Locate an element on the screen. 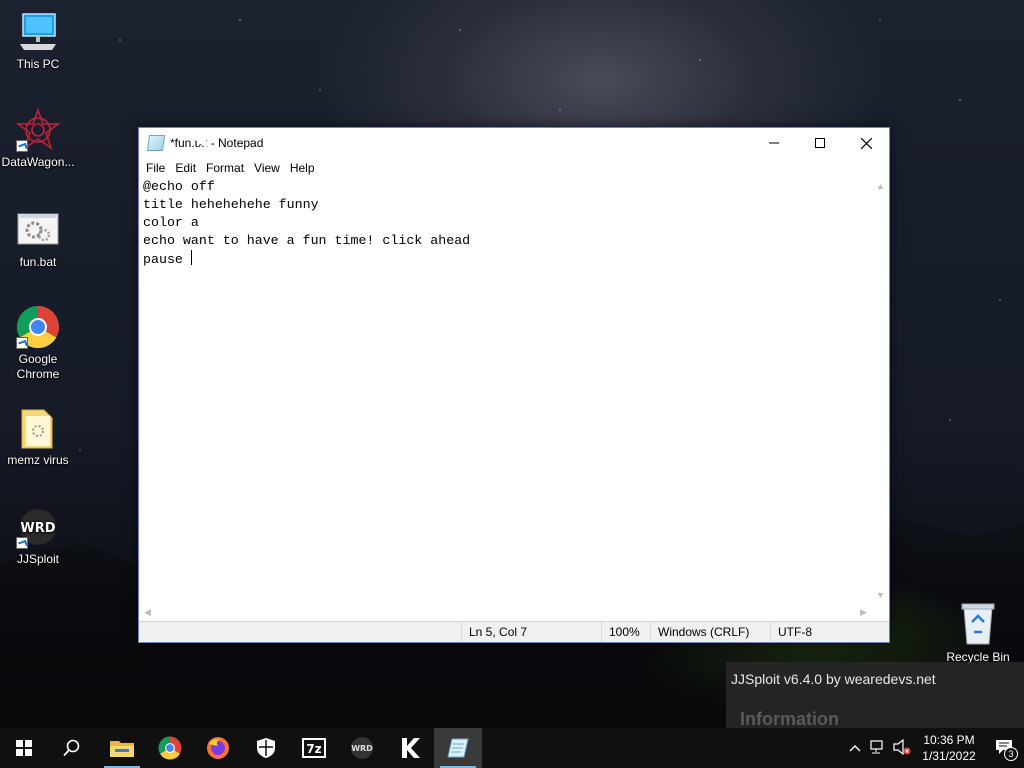 The height and width of the screenshot is (768, 1024). search-icon is located at coordinates (71, 748).